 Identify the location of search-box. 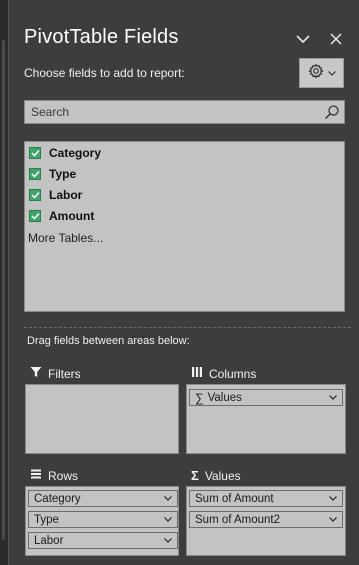
(184, 112).